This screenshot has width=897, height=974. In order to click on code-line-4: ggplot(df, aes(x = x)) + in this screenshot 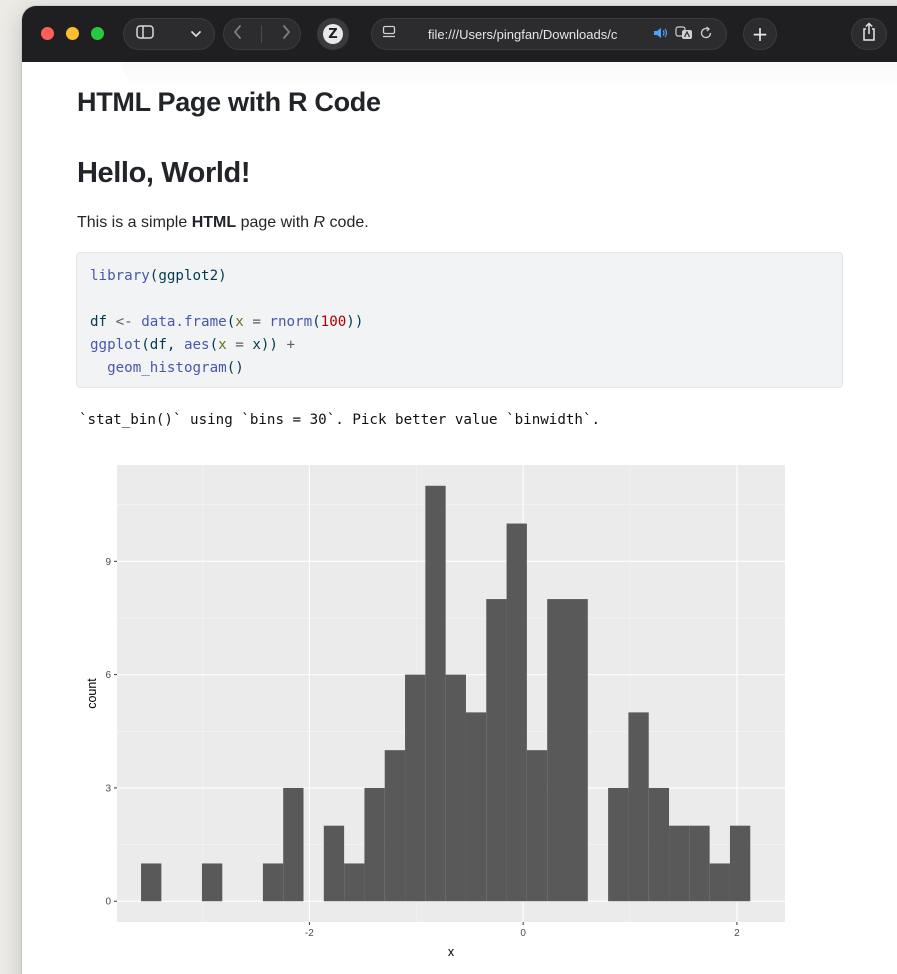, I will do `click(193, 345)`.